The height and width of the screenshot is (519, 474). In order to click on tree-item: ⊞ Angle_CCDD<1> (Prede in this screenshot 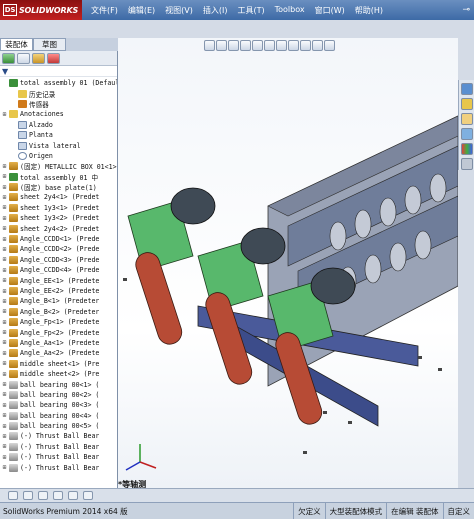, I will do `click(58, 239)`.